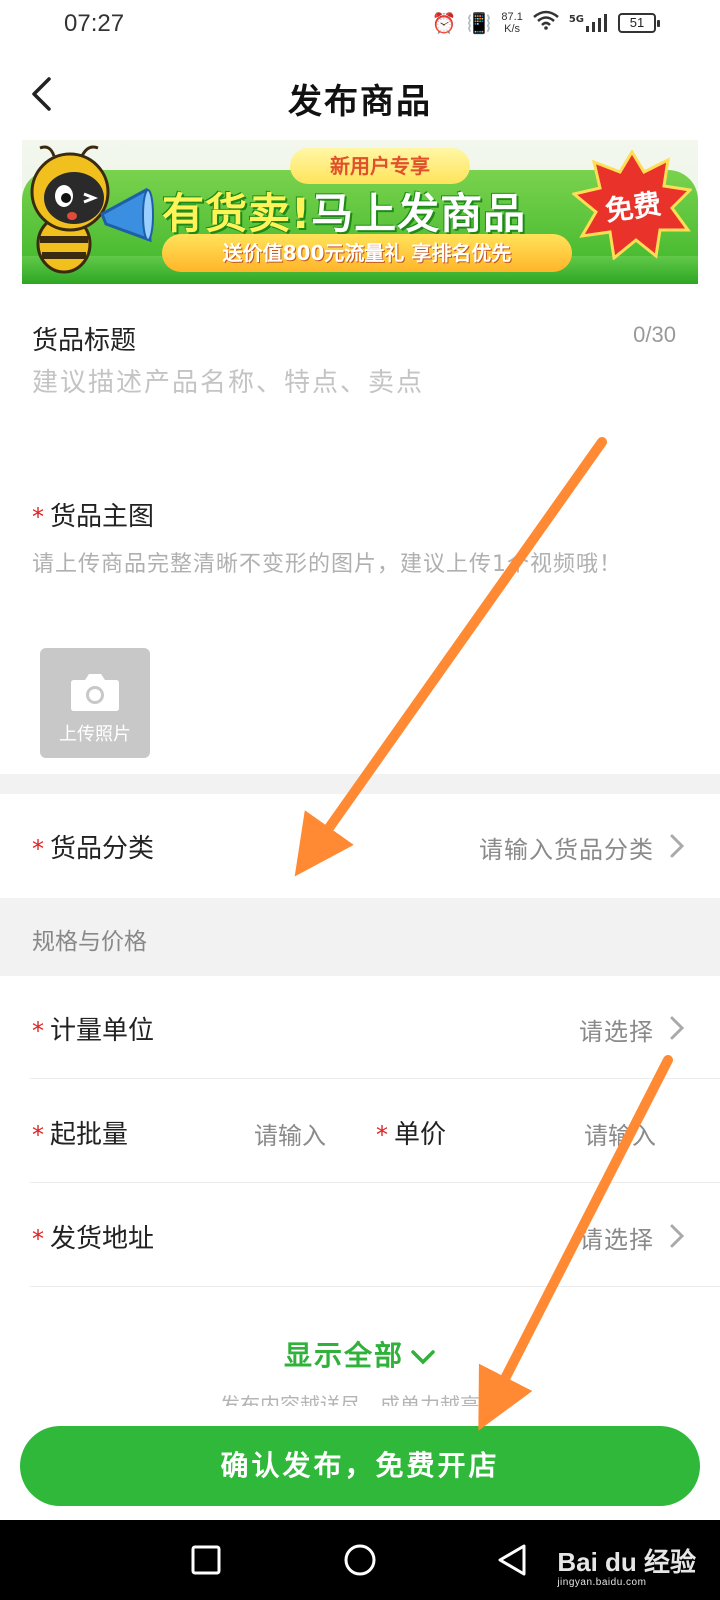 This screenshot has height=1600, width=720. I want to click on camera-icon, so click(95, 692).